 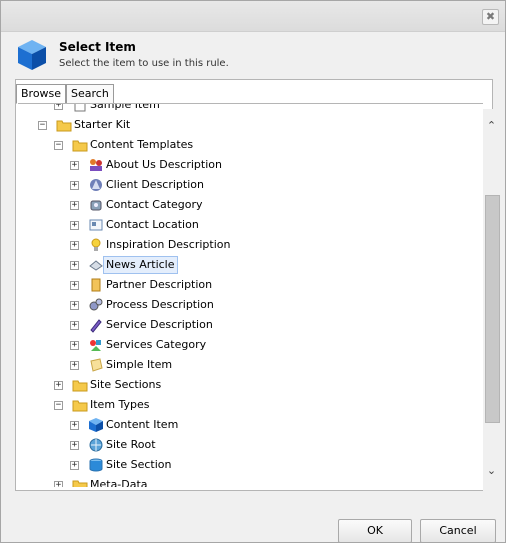 What do you see at coordinates (248, 125) in the screenshot?
I see `tree-node: − Starter Kit` at bounding box center [248, 125].